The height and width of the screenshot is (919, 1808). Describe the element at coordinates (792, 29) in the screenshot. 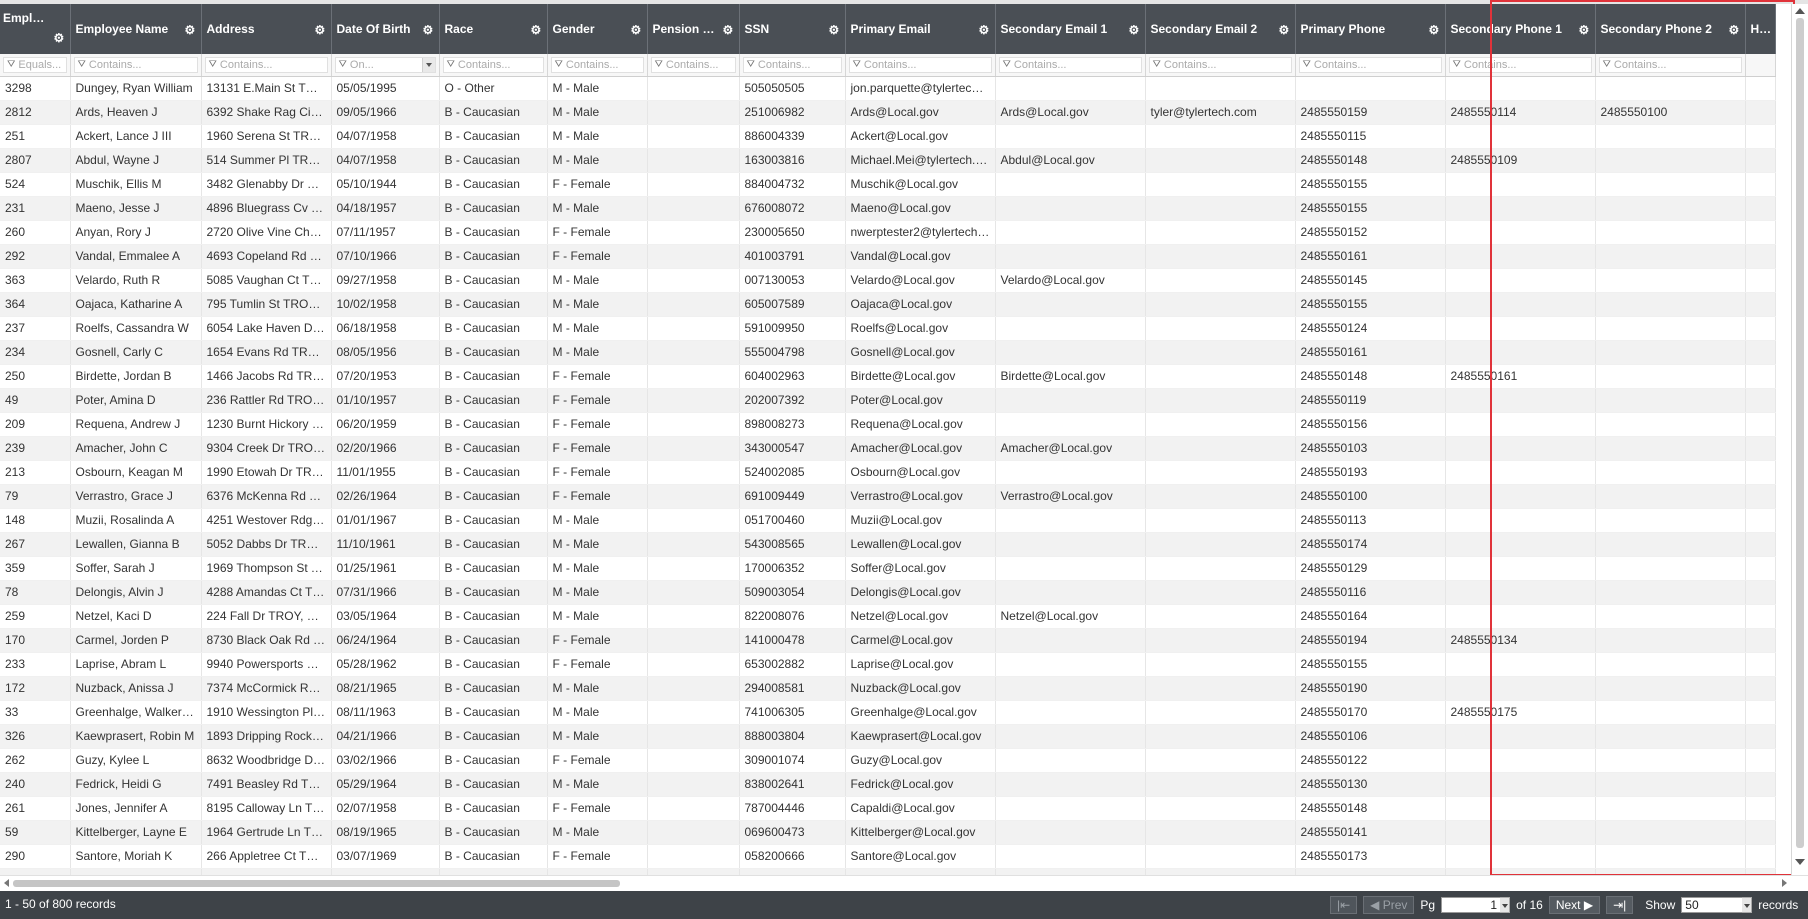

I see `column-header-ssn: SSN ⚙` at that location.